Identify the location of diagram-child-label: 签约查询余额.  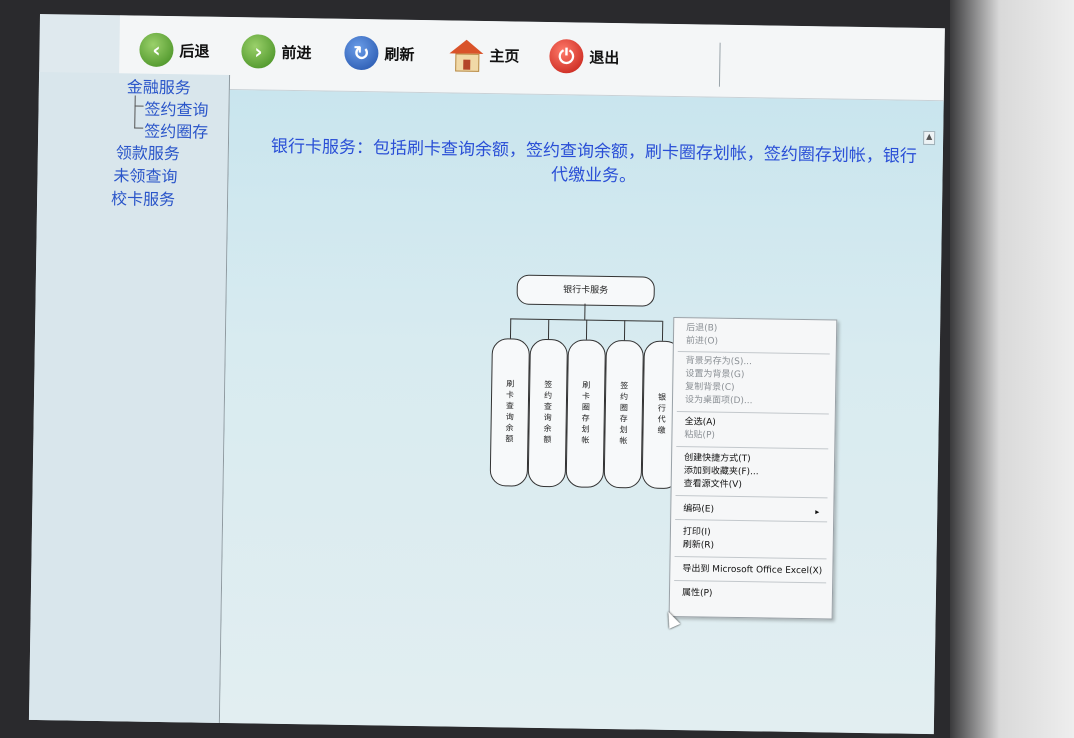
(547, 413).